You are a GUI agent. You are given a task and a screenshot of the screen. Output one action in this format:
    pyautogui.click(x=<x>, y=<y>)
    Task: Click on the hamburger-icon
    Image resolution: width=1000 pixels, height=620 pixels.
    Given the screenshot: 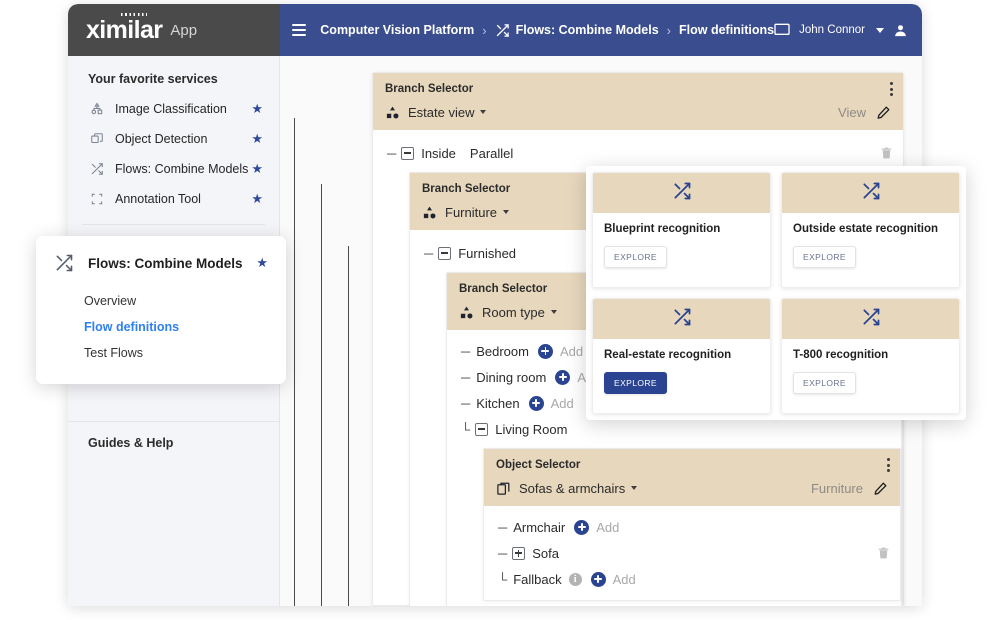 What is the action you would take?
    pyautogui.click(x=299, y=30)
    